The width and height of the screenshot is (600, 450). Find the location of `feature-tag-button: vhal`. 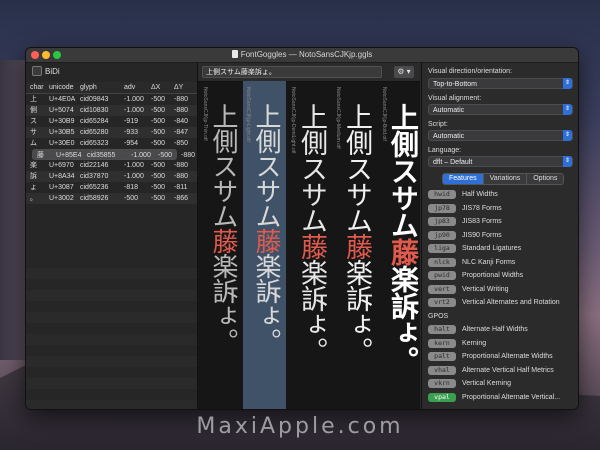

feature-tag-button: vhal is located at coordinates (442, 370).